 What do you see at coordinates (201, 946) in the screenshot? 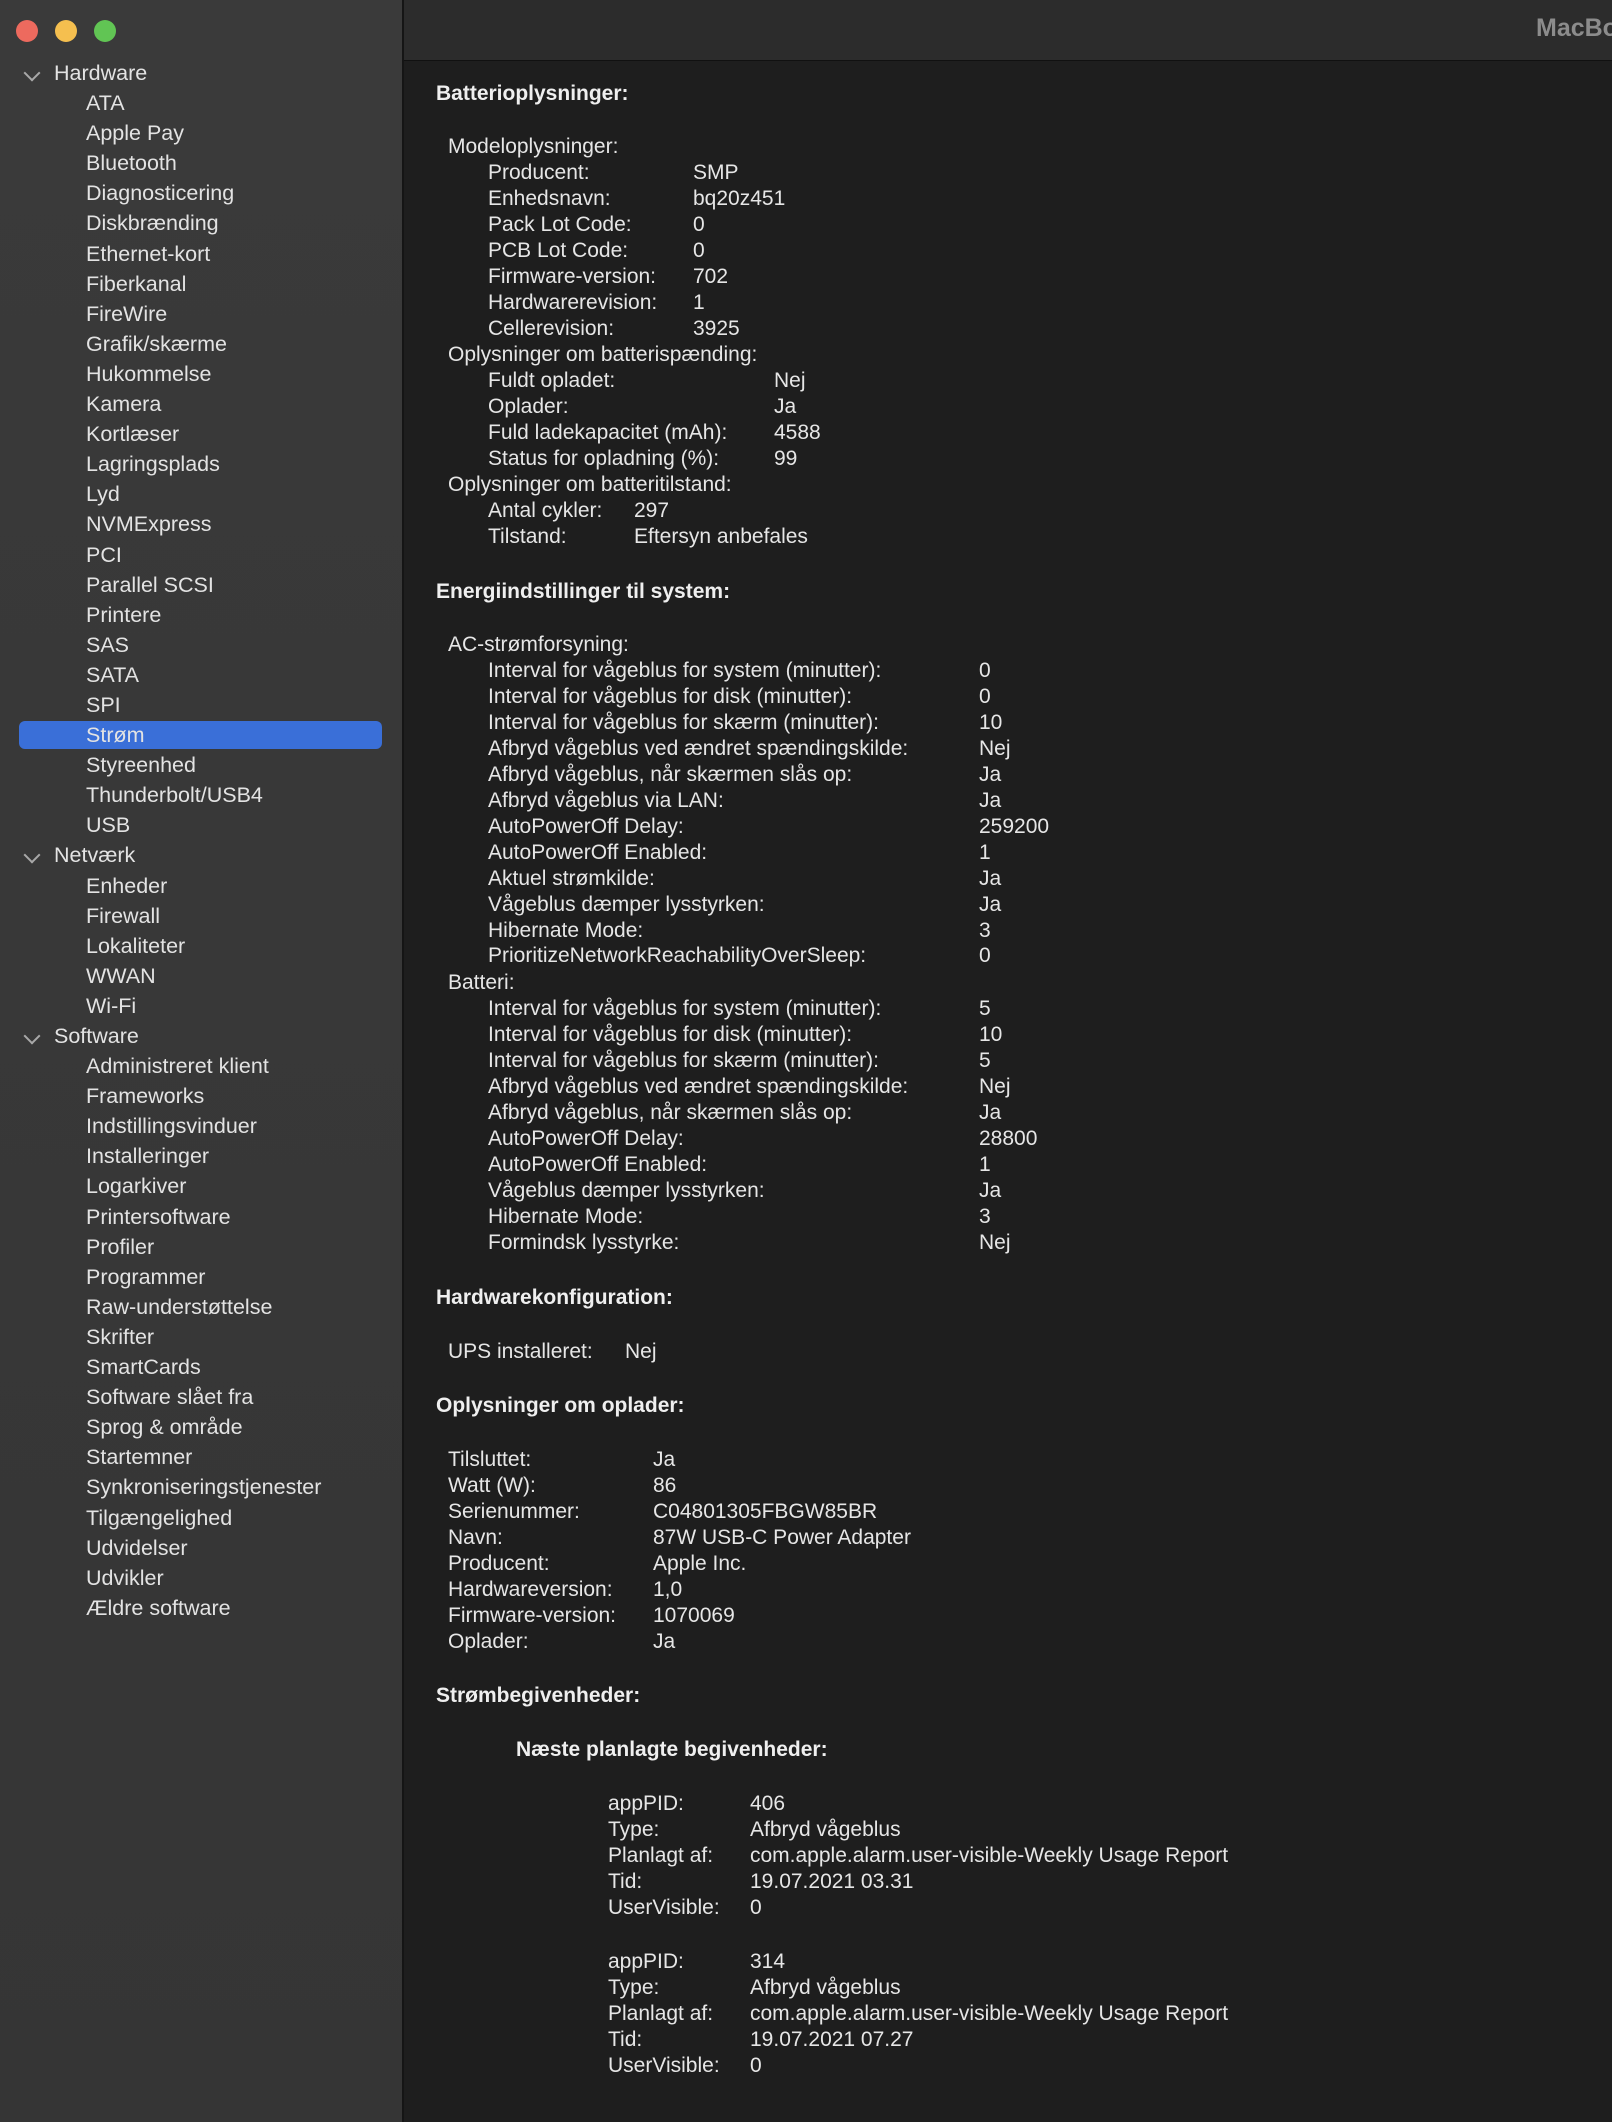
I see `sidebar-item-lokaliteter: Lokaliteter` at bounding box center [201, 946].